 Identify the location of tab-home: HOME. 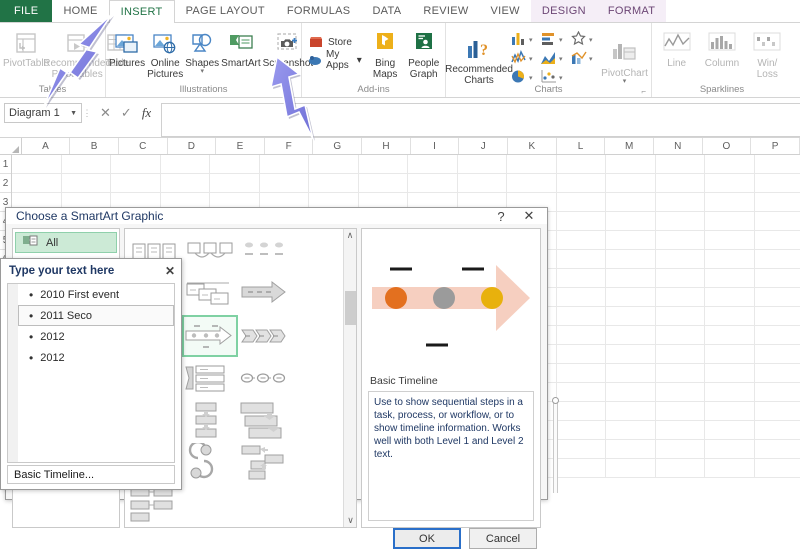
(80, 11).